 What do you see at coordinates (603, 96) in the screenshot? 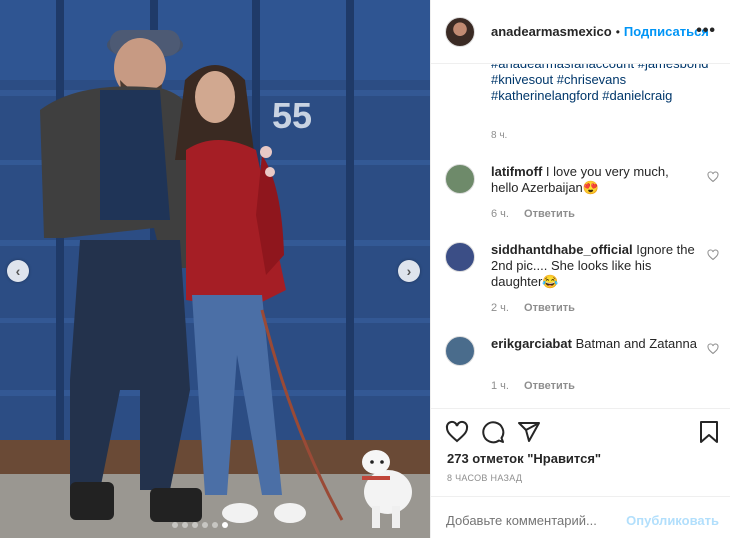
I see `hashtag-line: #katherinelangford #danielcraig` at bounding box center [603, 96].